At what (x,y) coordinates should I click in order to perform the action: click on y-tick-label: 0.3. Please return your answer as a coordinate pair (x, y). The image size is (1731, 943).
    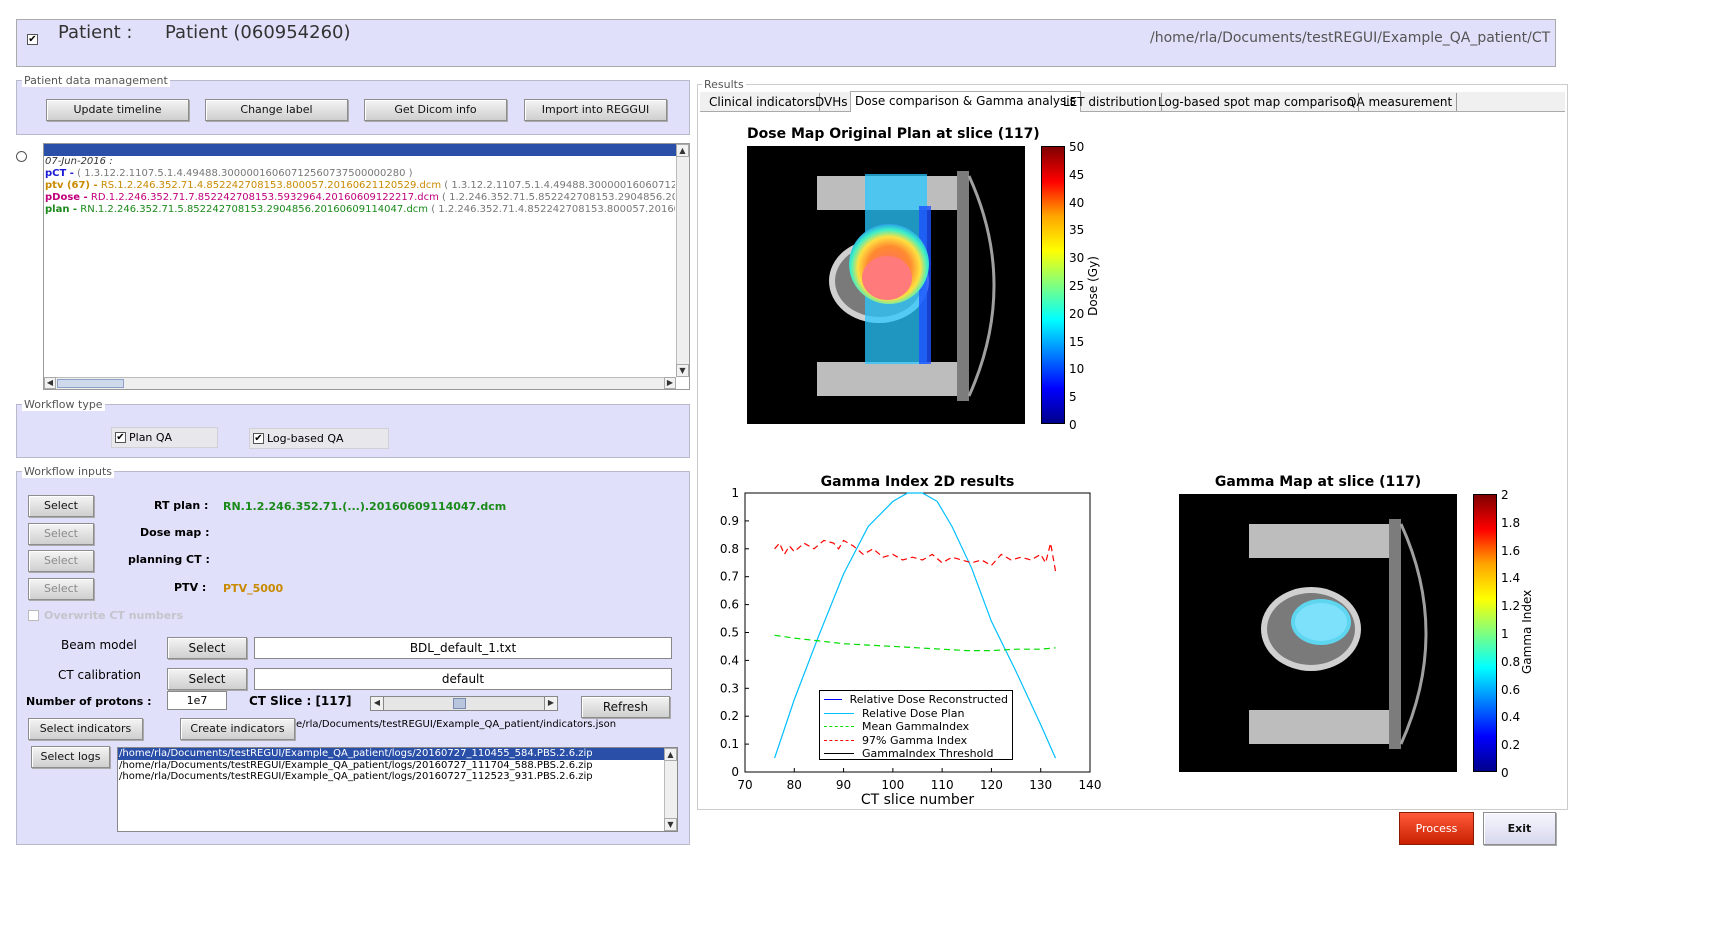
    Looking at the image, I should click on (729, 688).